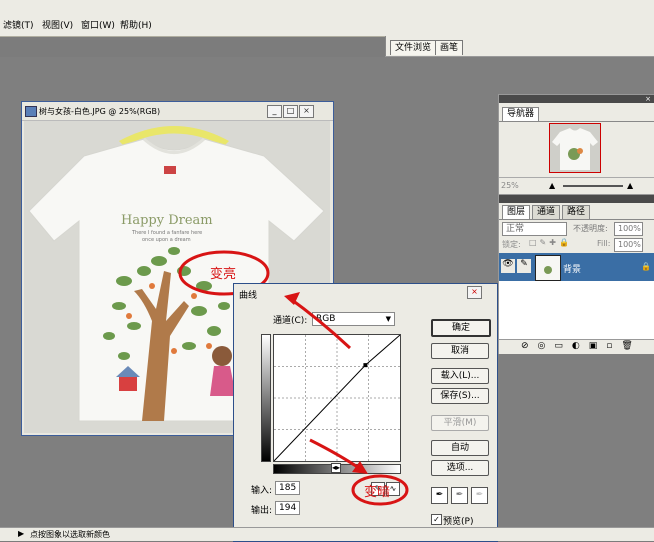 This screenshot has width=654, height=542. What do you see at coordinates (377, 492) in the screenshot?
I see `annotation-darken: 变暗` at bounding box center [377, 492].